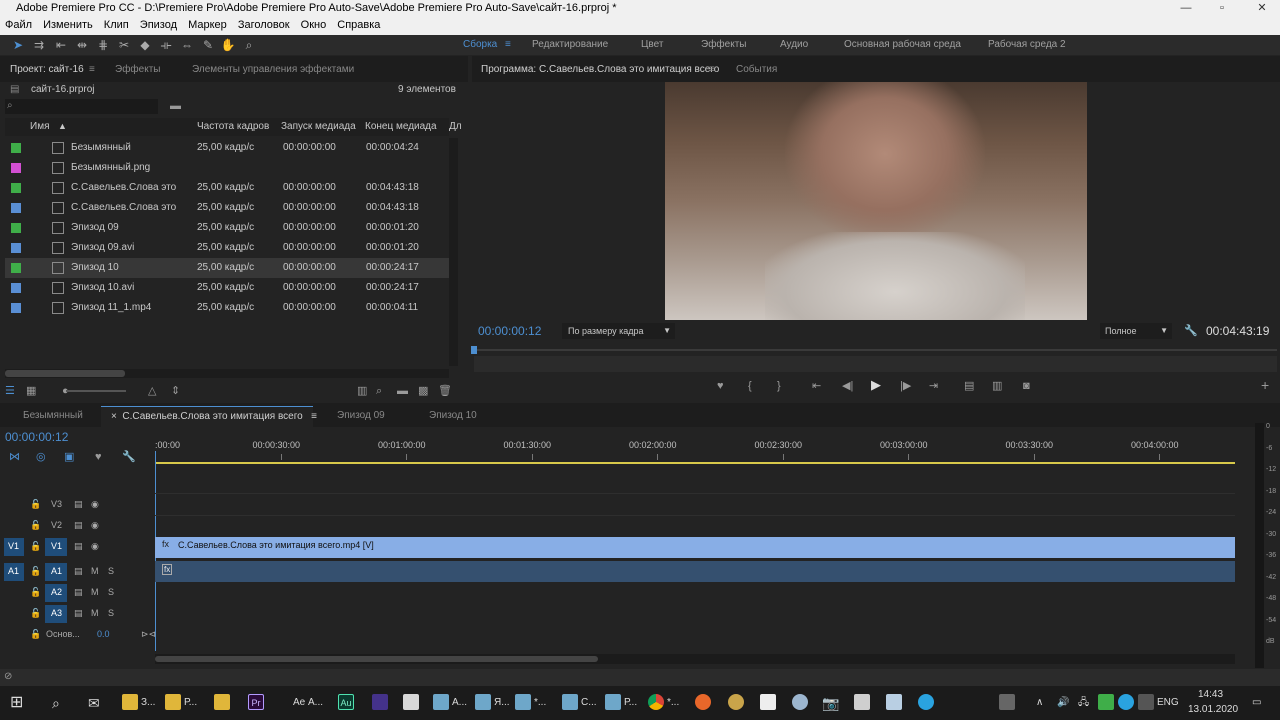 This screenshot has height=720, width=1280. What do you see at coordinates (570, 44) in the screenshot?
I see `workspace-editing: Редактирование` at bounding box center [570, 44].